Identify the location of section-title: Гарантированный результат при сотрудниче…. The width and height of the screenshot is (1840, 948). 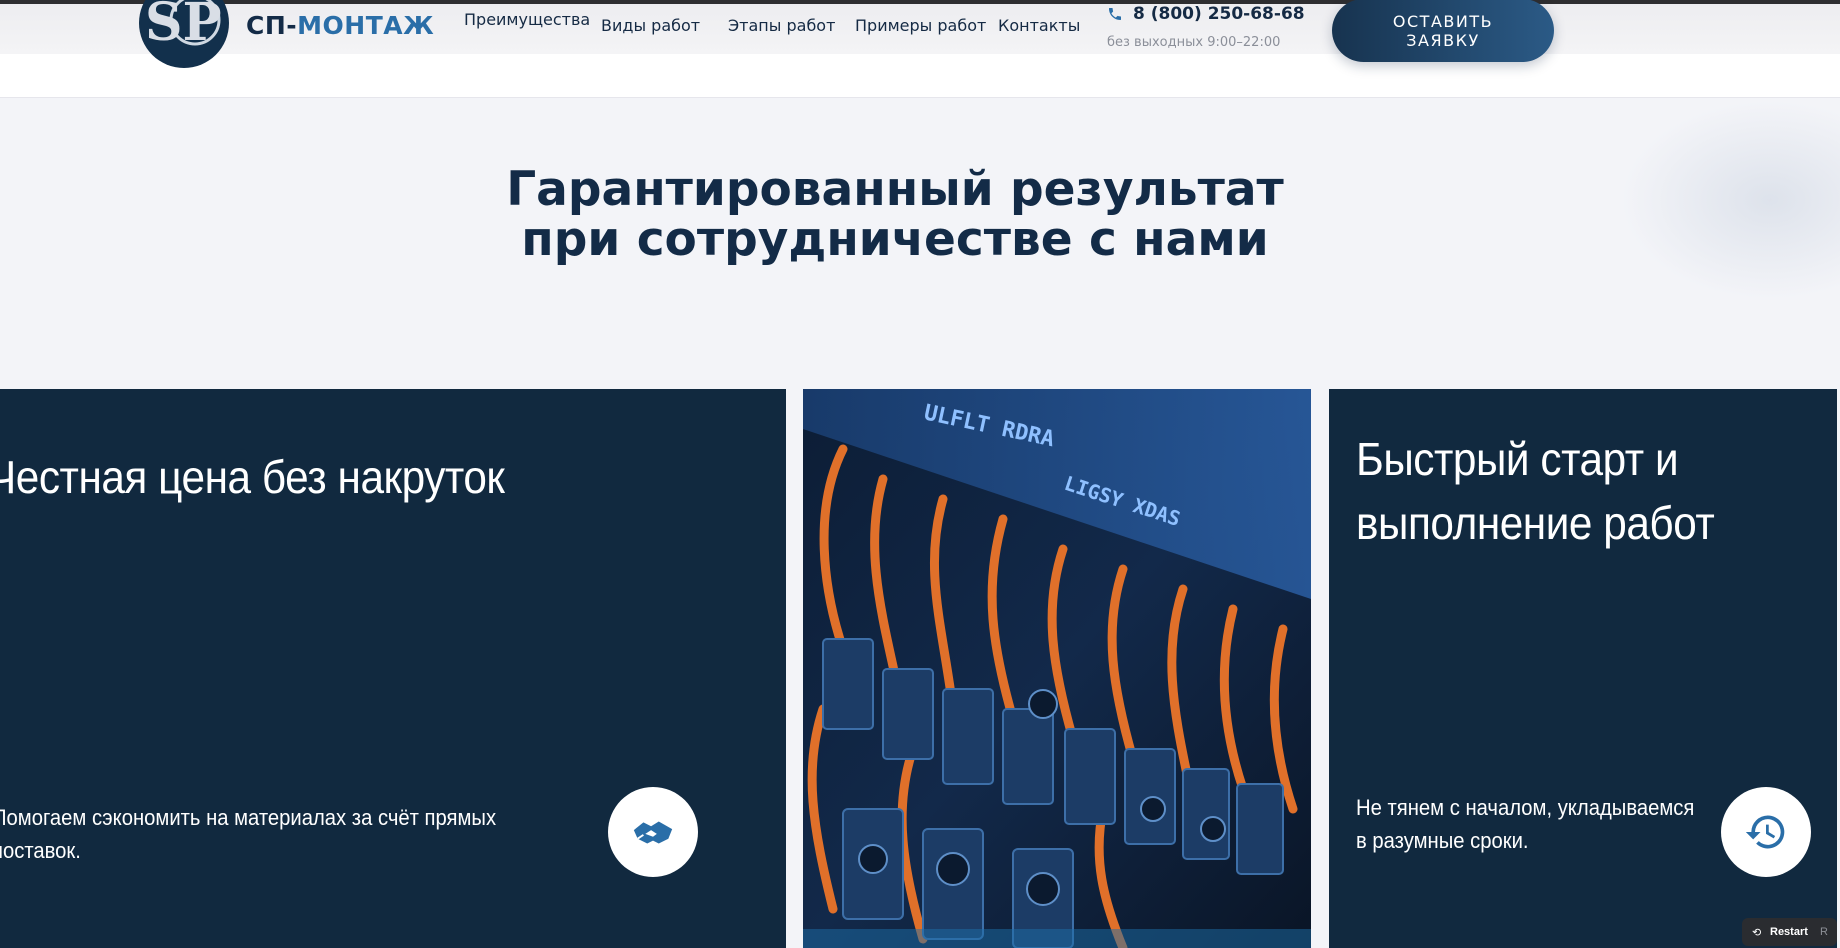
(895, 215).